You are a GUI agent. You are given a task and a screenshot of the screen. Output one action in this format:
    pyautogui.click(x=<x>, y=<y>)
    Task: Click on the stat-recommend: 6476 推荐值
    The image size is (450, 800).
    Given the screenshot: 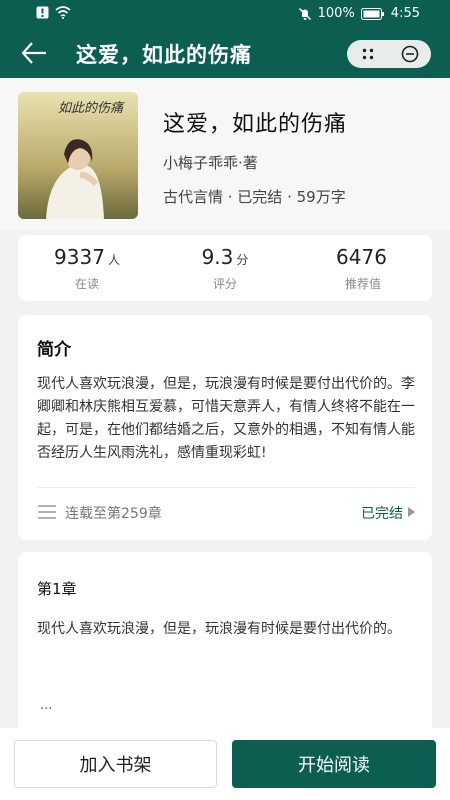 What is the action you would take?
    pyautogui.click(x=363, y=268)
    